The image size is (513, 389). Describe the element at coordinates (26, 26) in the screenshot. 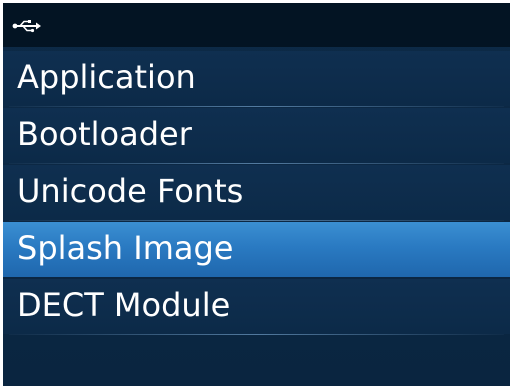

I see `usb-icon` at that location.